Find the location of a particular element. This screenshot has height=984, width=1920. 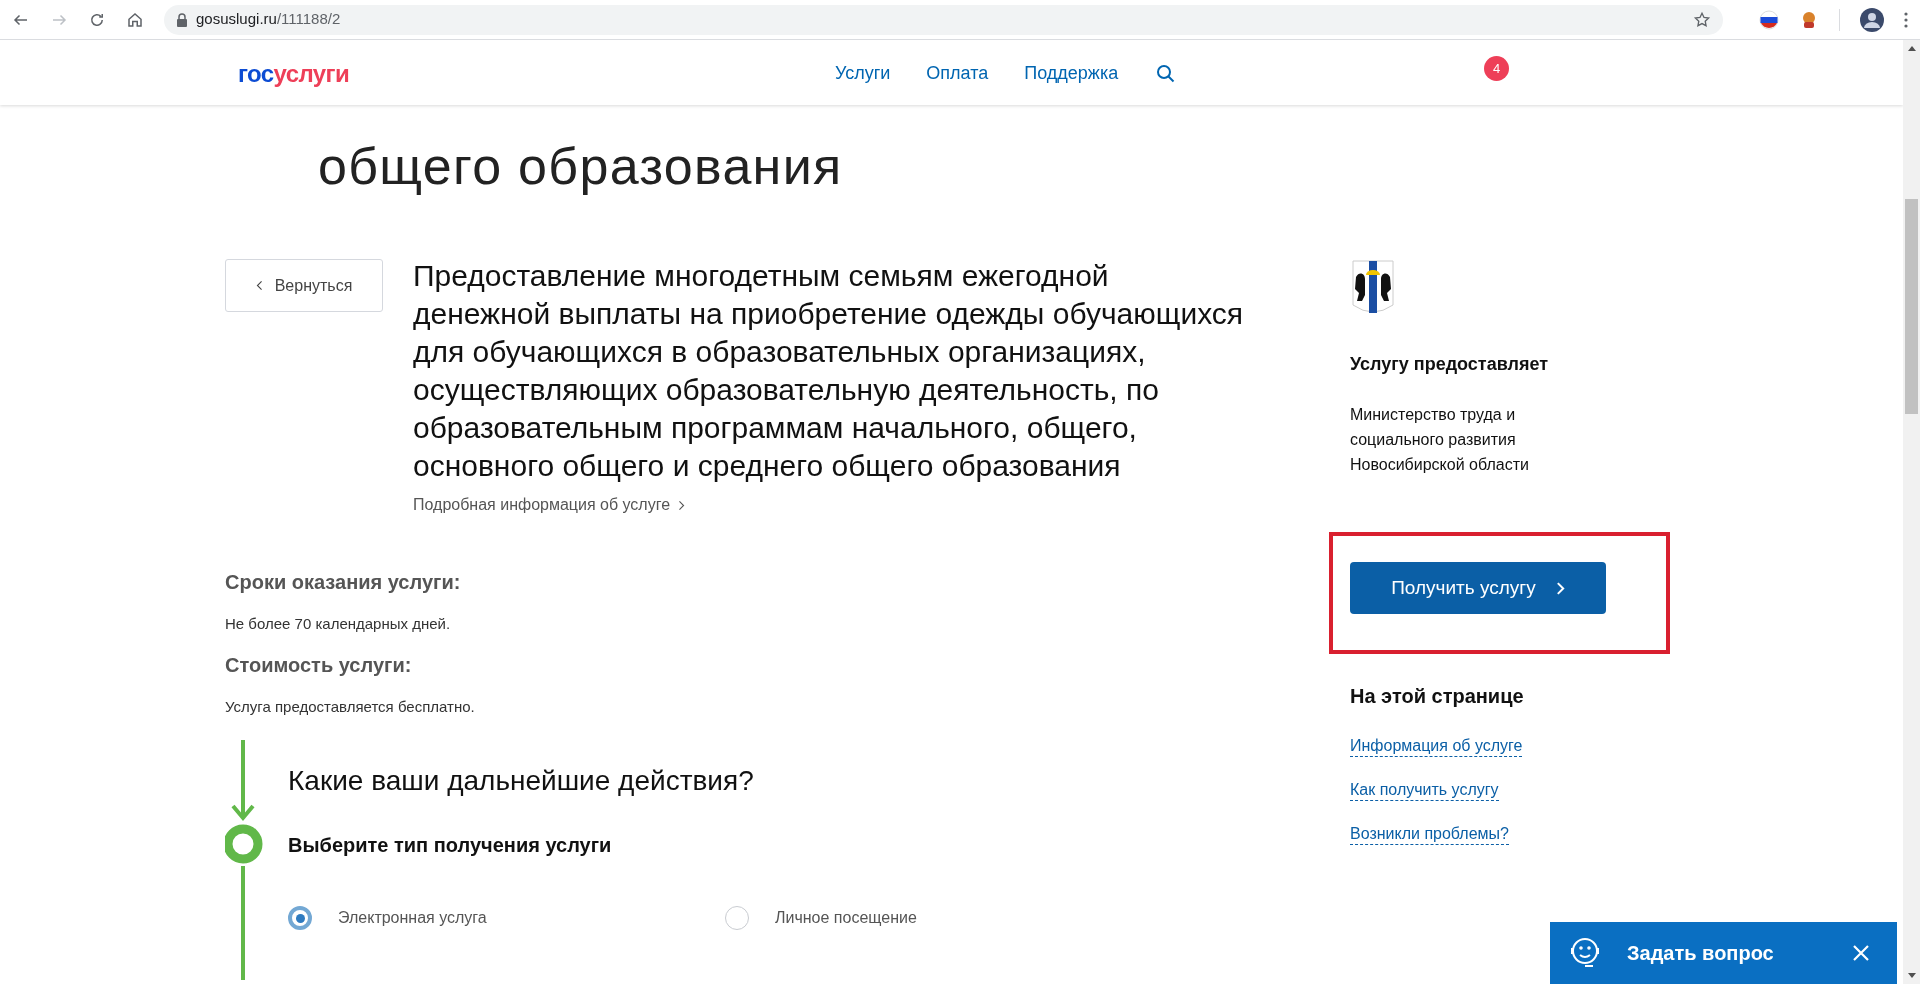

section-heading: Сроки оказания услуги: is located at coordinates (343, 582).